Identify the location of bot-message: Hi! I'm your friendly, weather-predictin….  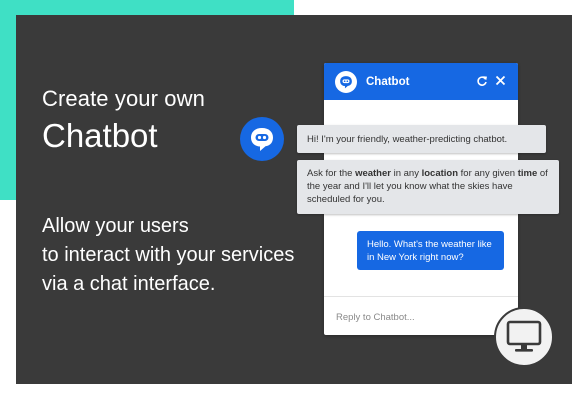
(421, 139).